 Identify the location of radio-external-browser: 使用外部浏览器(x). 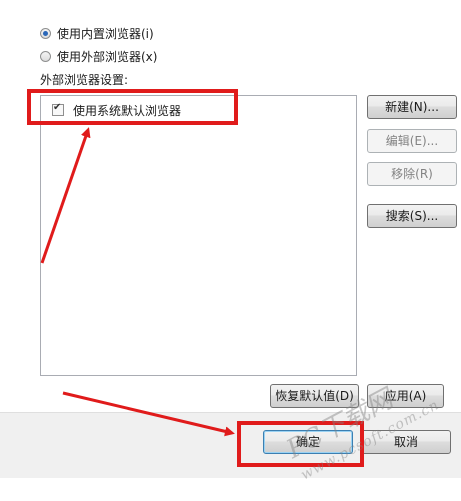
(98, 56).